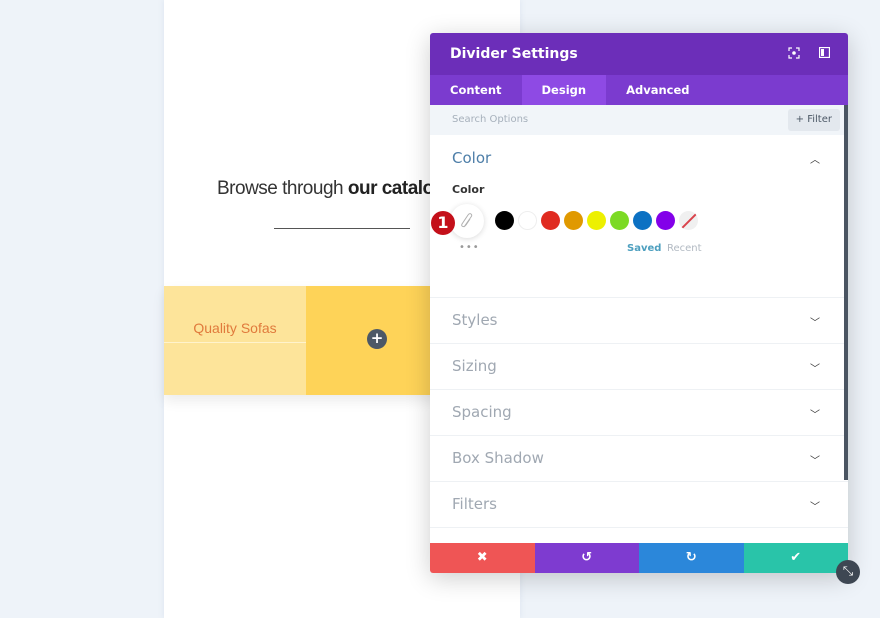 The image size is (880, 618). I want to click on section-title: Sizing, so click(474, 366).